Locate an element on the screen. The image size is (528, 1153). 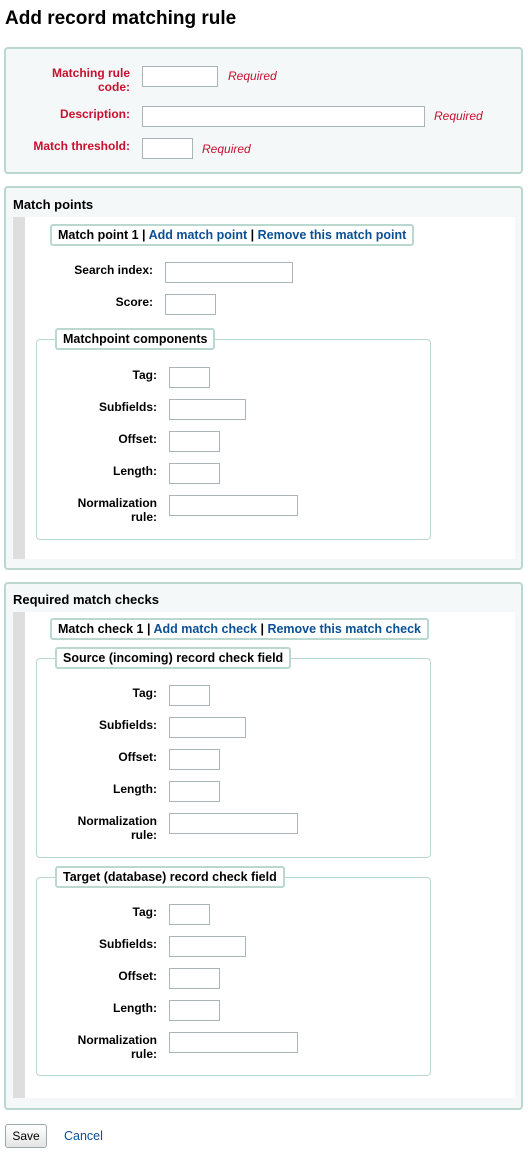
mp-offset-label: Offset: is located at coordinates (137, 439).